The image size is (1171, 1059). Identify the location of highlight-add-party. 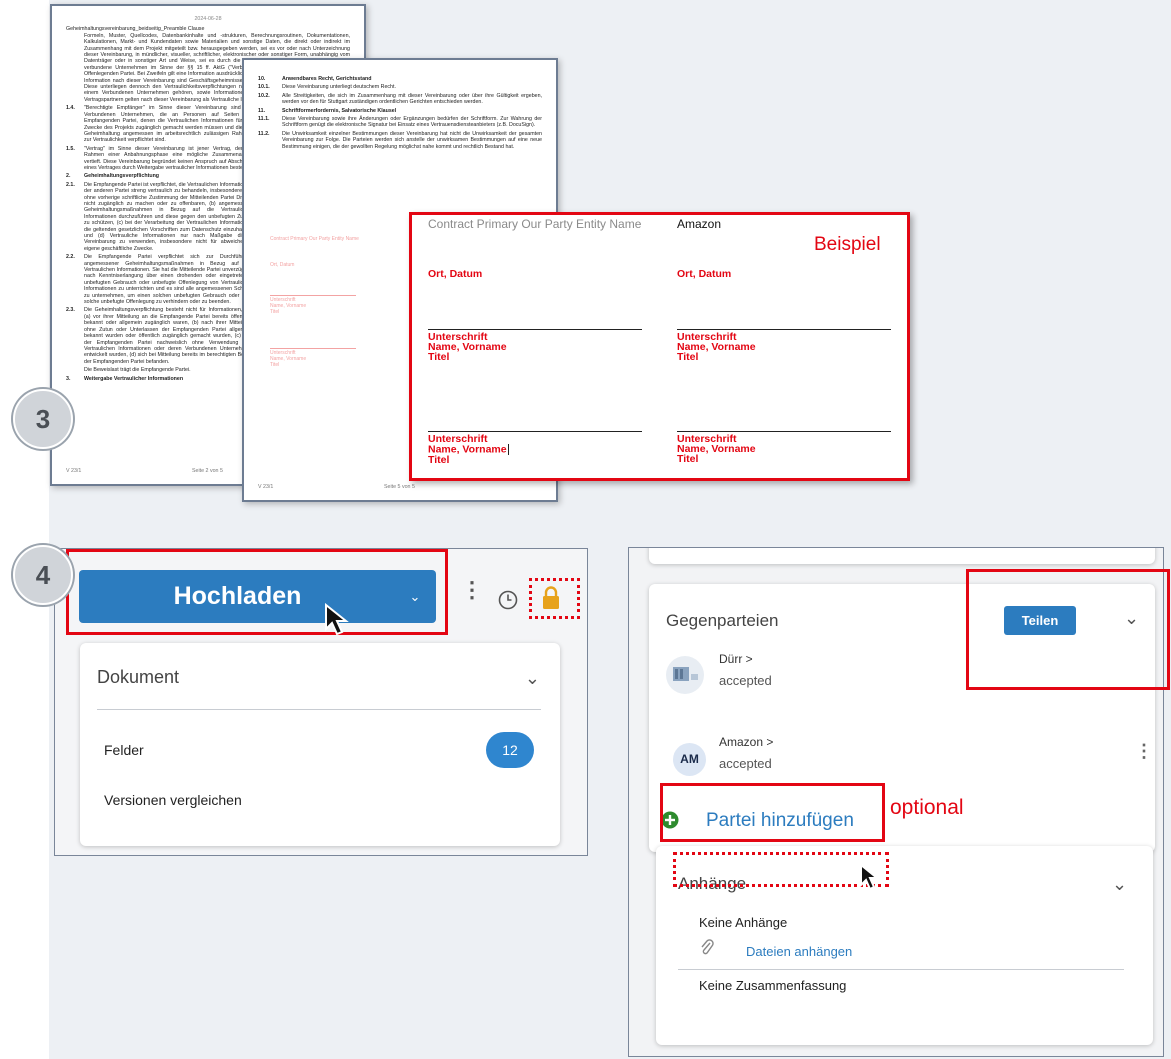
(772, 812).